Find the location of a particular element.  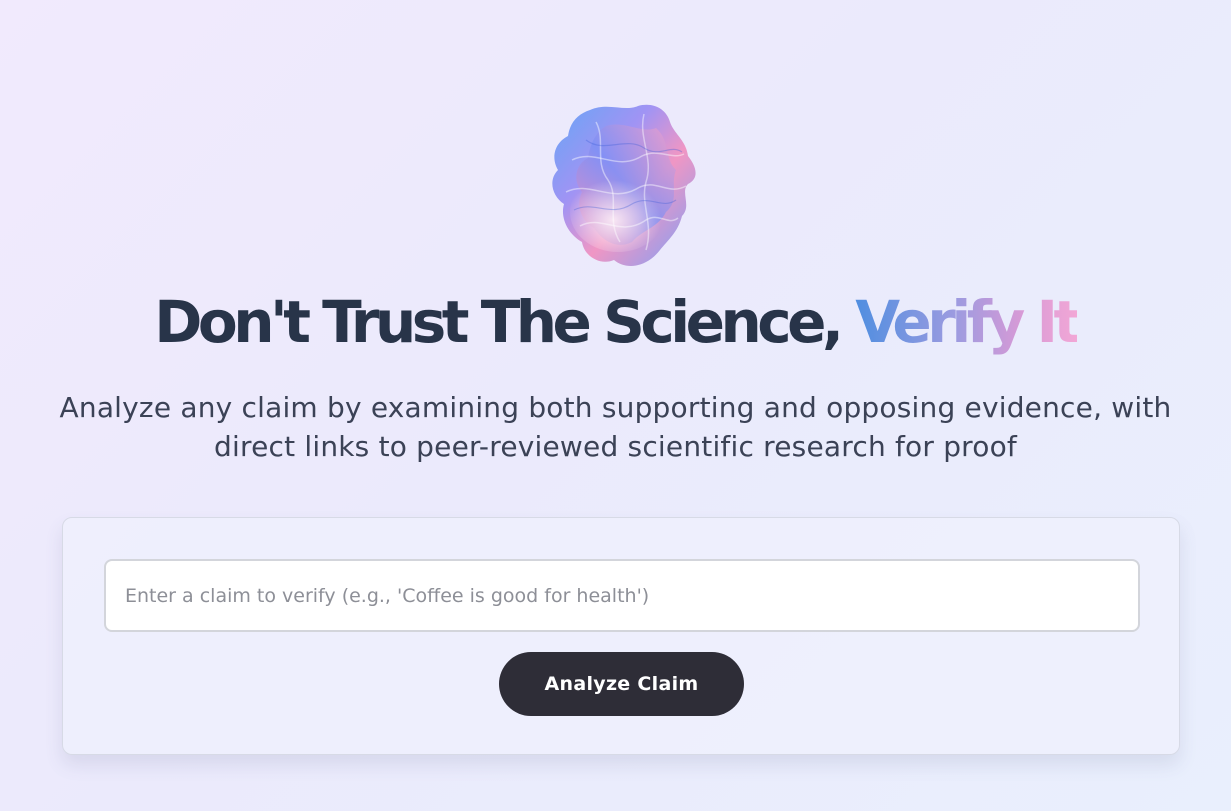

analyze-claim-button: Analyze Claim is located at coordinates (621, 684).